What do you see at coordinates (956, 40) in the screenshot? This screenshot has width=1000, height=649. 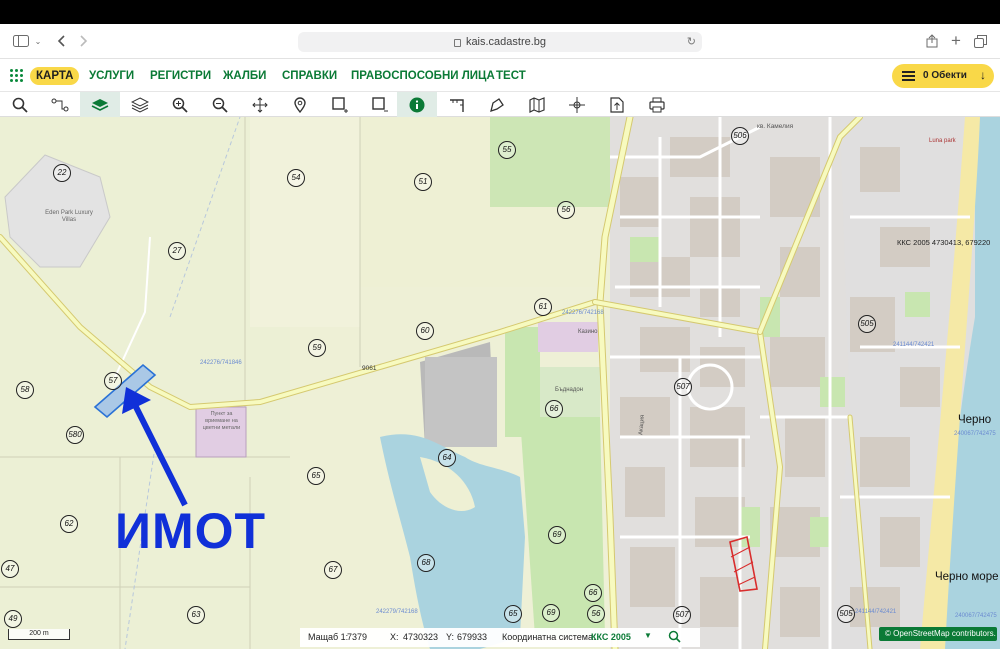 I see `new-tab-icon: +` at bounding box center [956, 40].